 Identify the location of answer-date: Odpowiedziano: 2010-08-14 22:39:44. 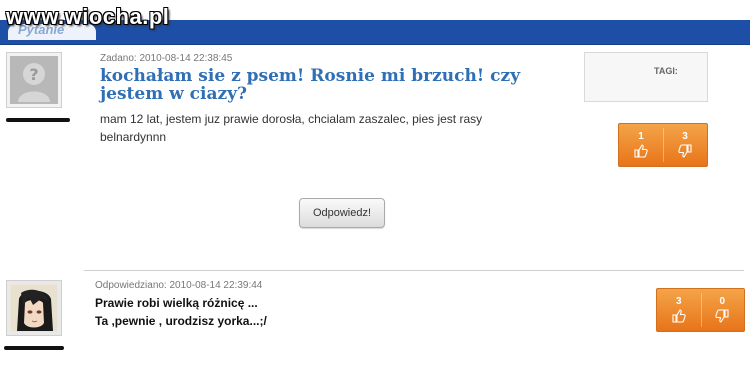
(179, 285).